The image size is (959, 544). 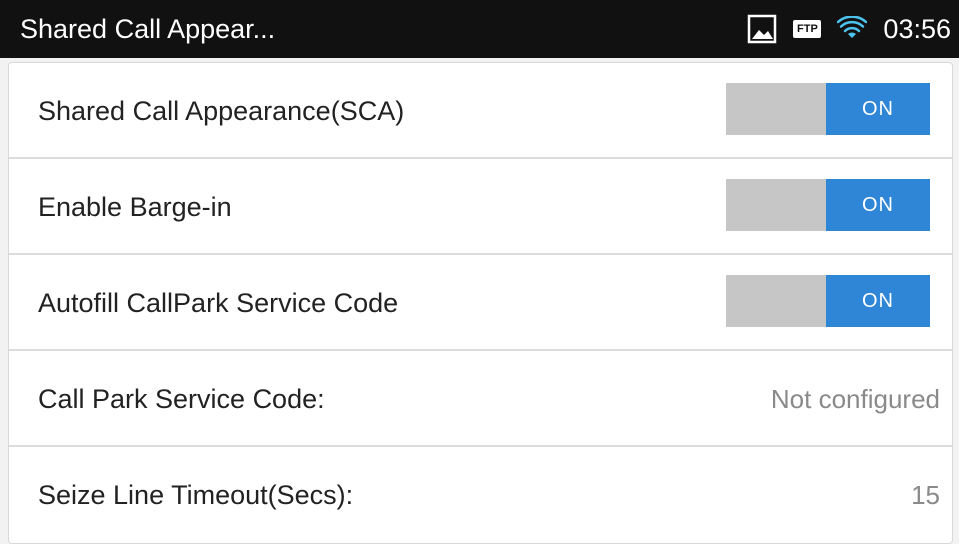 What do you see at coordinates (762, 29) in the screenshot?
I see `image-icon` at bounding box center [762, 29].